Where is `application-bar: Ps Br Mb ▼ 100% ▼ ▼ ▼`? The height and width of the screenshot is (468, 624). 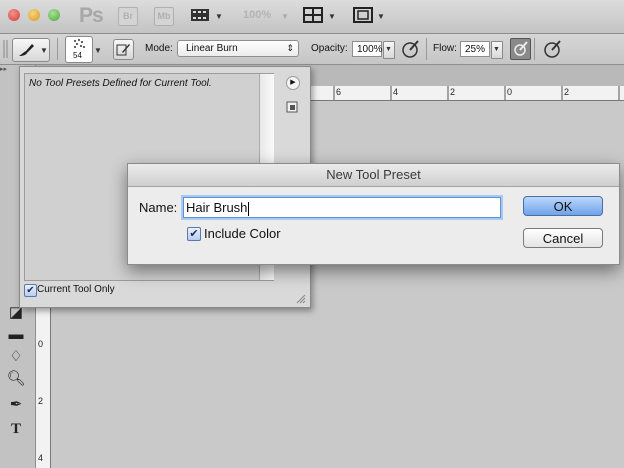
application-bar: Ps Br Mb ▼ 100% ▼ ▼ ▼ is located at coordinates (312, 17).